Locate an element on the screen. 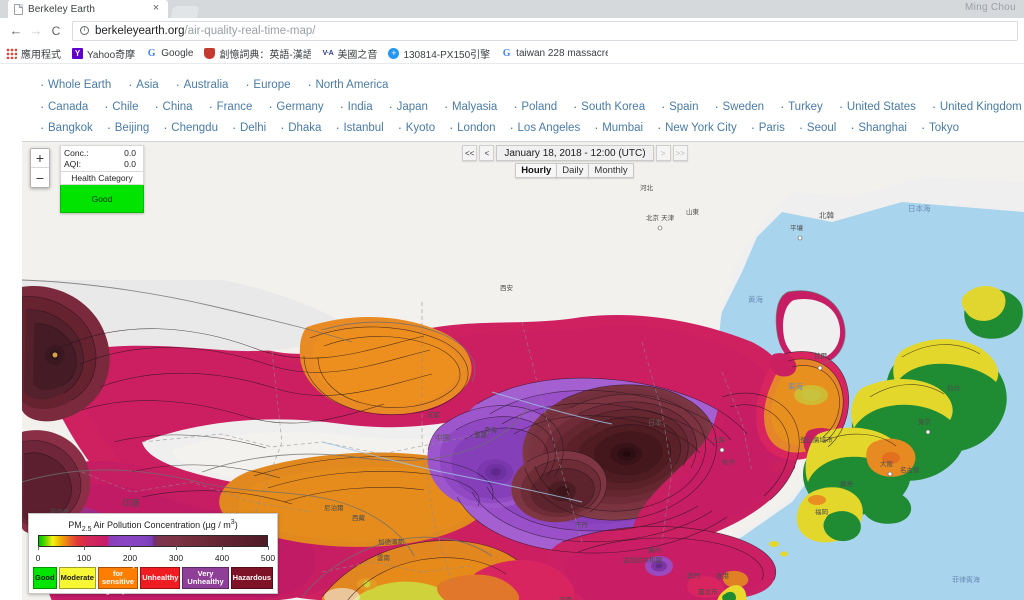  map-label-macau: 澳門 is located at coordinates (693, 575).